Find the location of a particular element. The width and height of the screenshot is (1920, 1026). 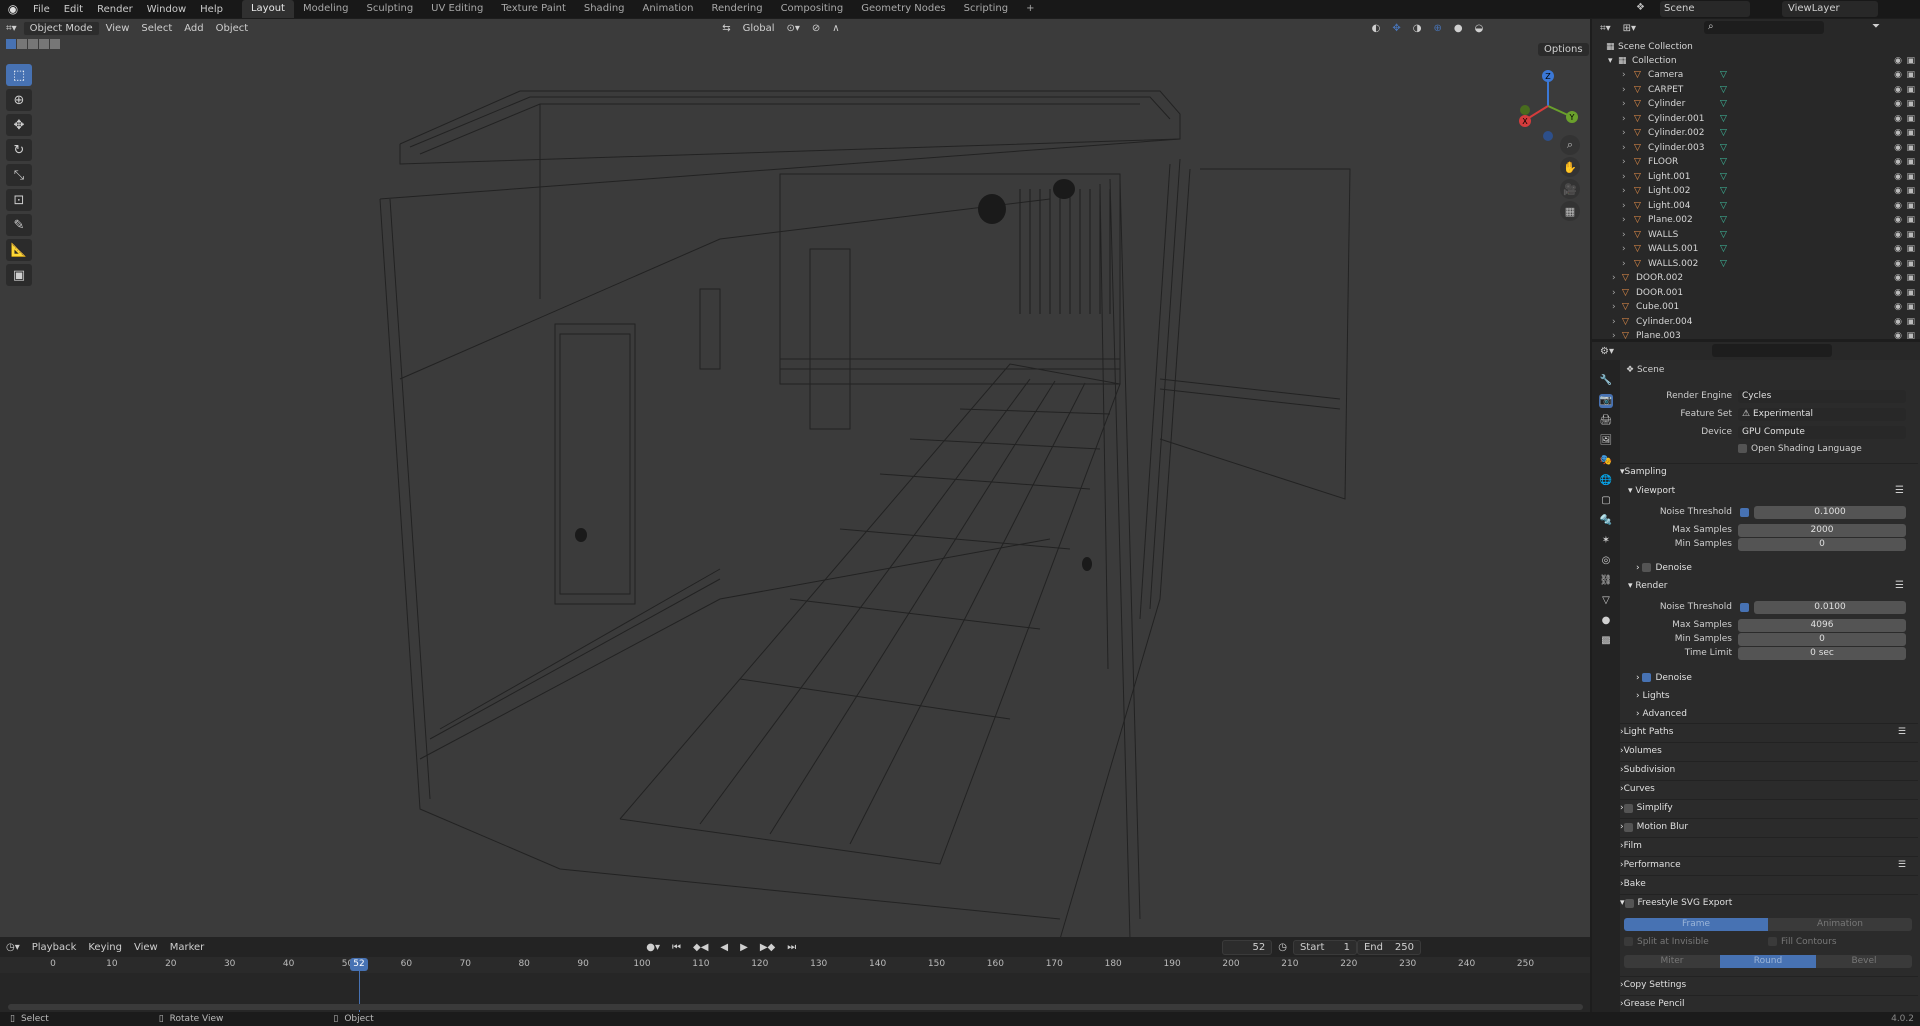

copy-settings-panel: › Copy Settings is located at coordinates (1769, 984).